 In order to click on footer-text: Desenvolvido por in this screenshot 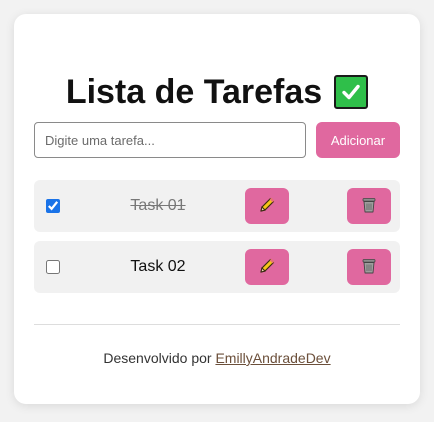, I will do `click(157, 358)`.